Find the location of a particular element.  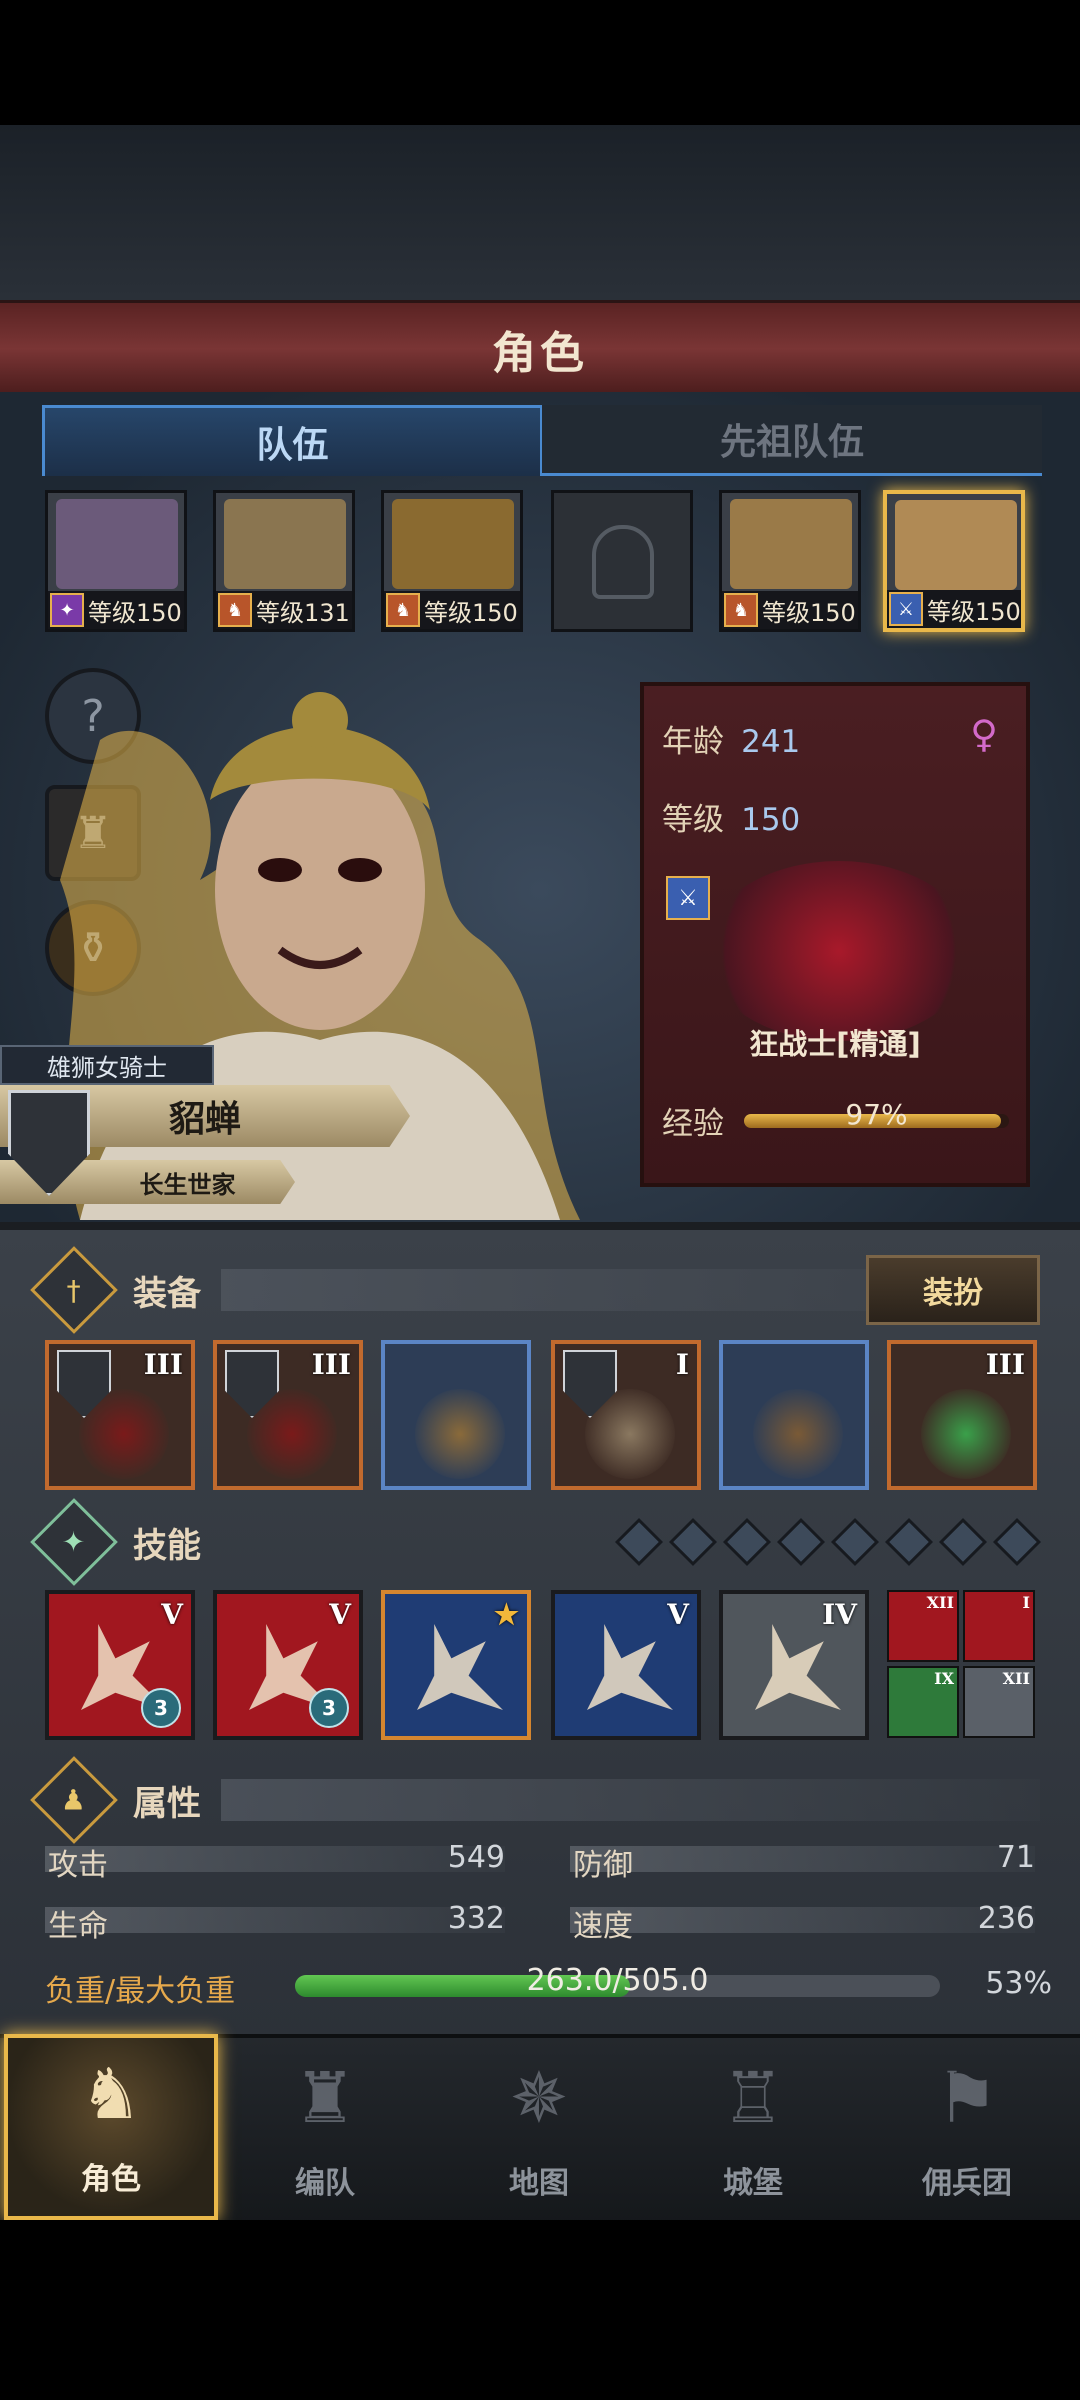

roster-slot-6-selected: ⚔ 等级150 is located at coordinates (954, 561).